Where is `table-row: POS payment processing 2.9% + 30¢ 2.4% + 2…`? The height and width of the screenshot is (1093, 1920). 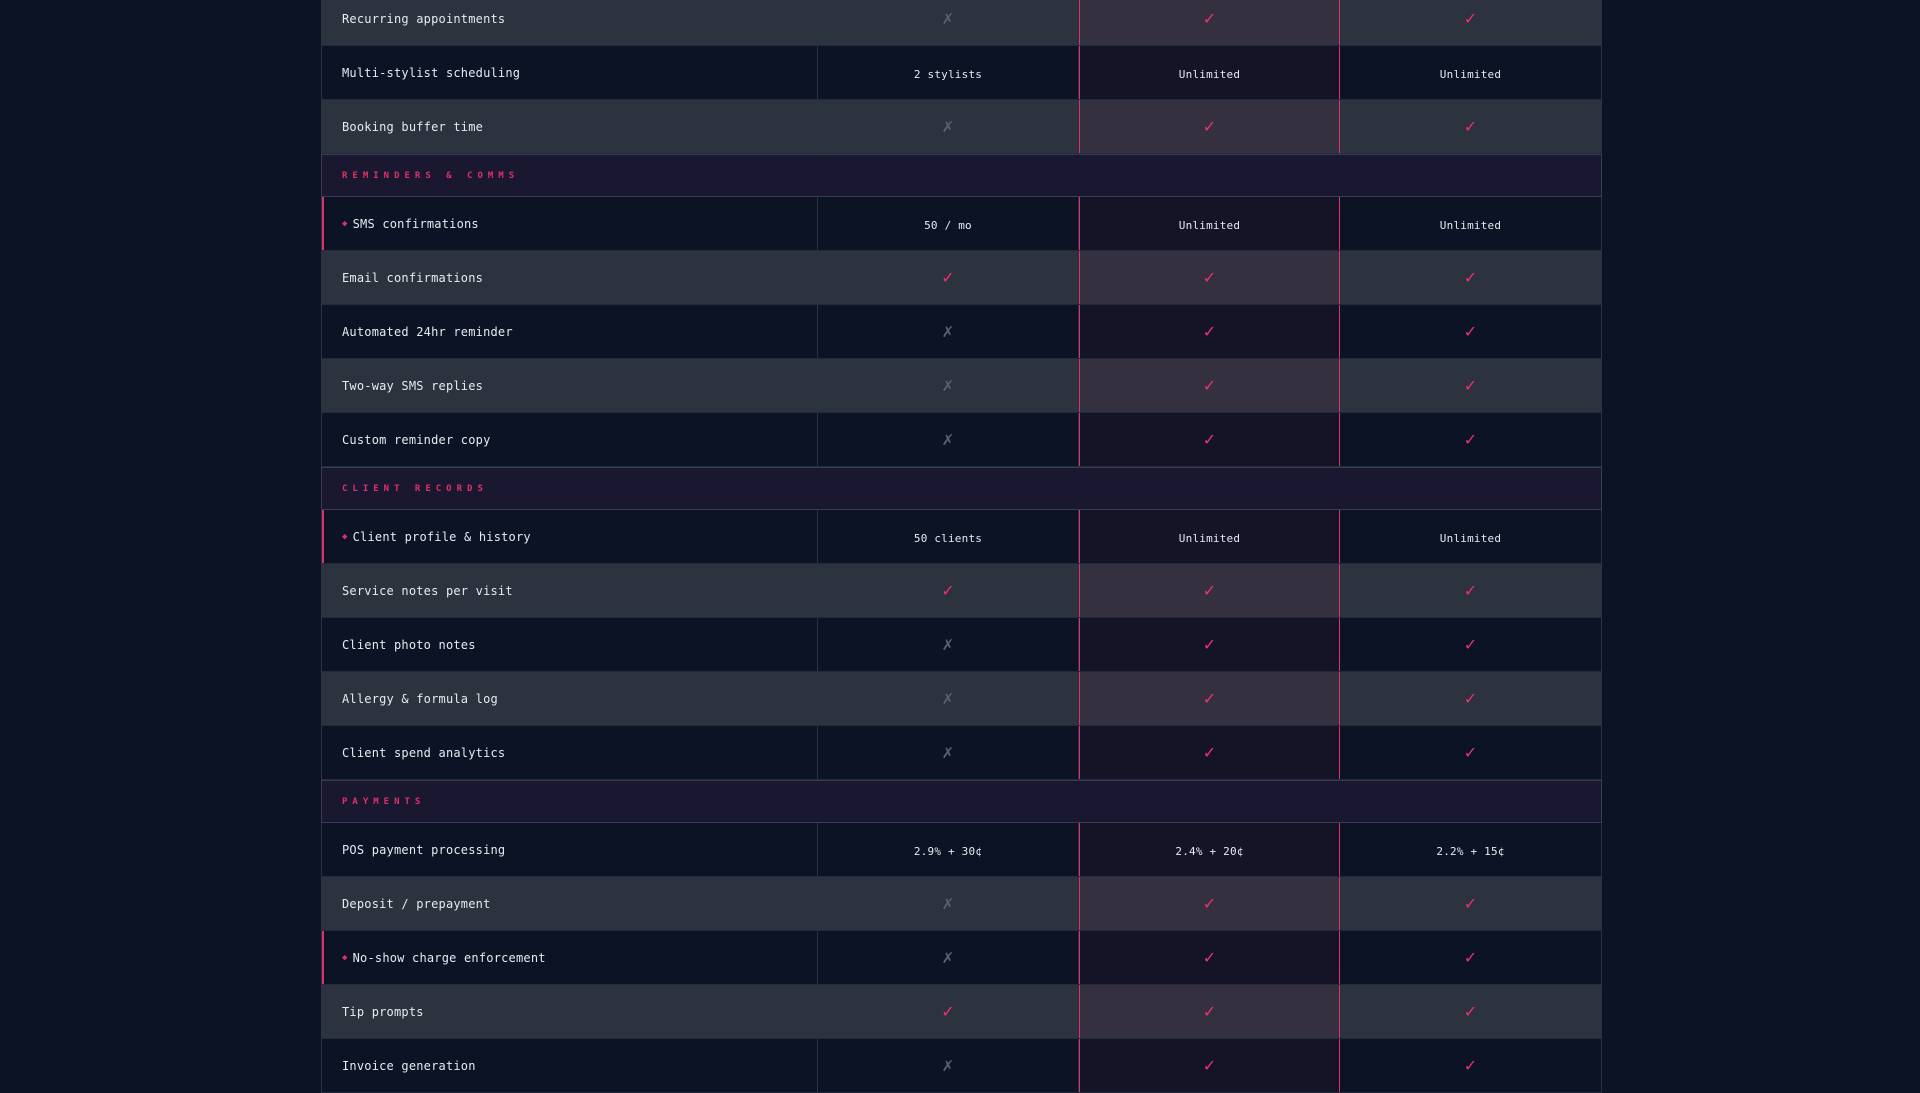
table-row: POS payment processing 2.9% + 30¢ 2.4% + 2… is located at coordinates (961, 850).